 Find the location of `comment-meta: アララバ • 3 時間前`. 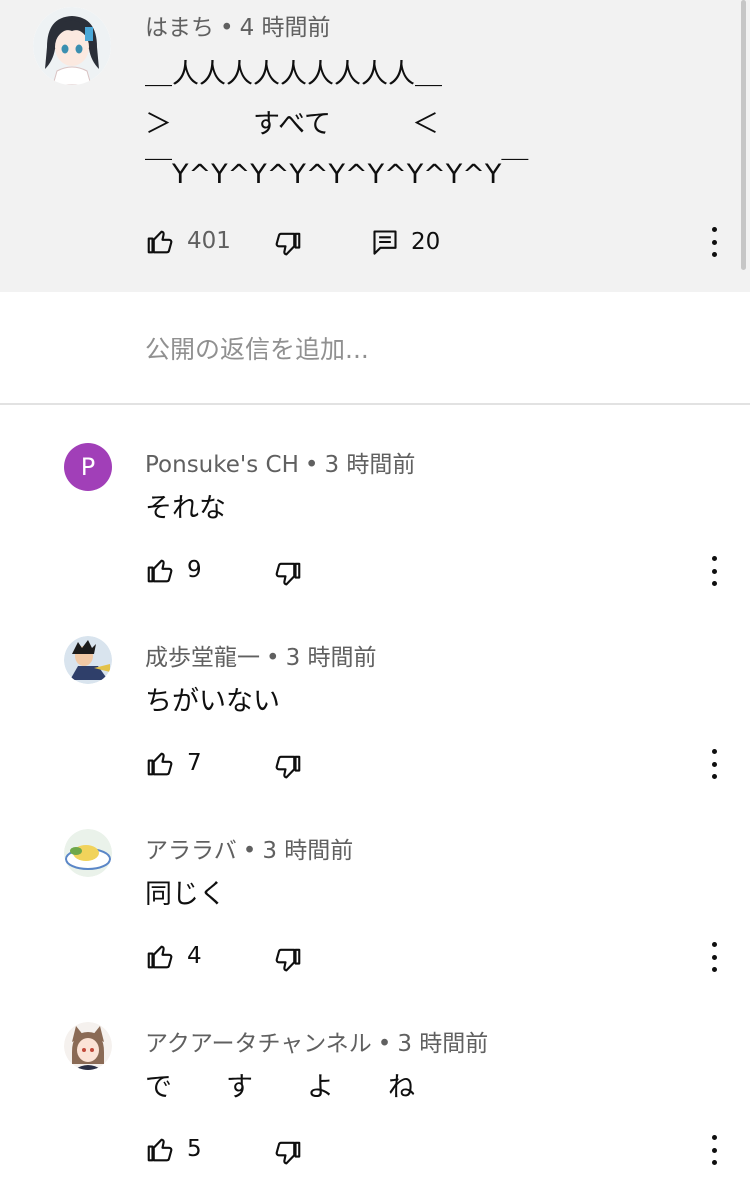

comment-meta: アララバ • 3 時間前 is located at coordinates (249, 851).